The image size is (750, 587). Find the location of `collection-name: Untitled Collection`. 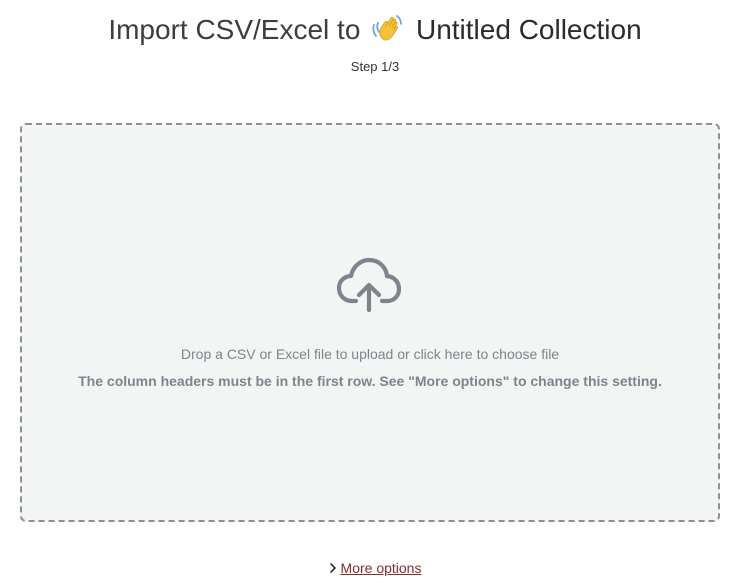

collection-name: Untitled Collection is located at coordinates (528, 29).